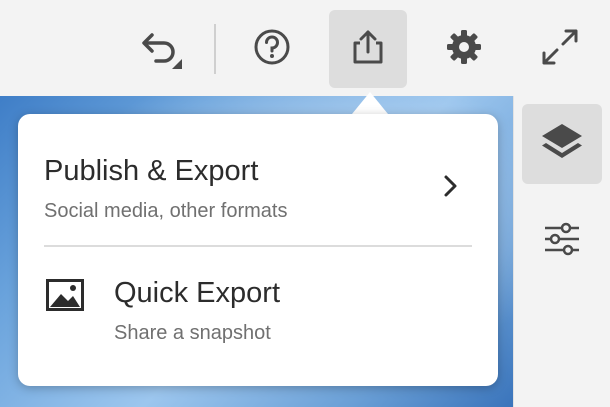 The image size is (610, 407). Describe the element at coordinates (370, 103) in the screenshot. I see `popover-arrow` at that location.